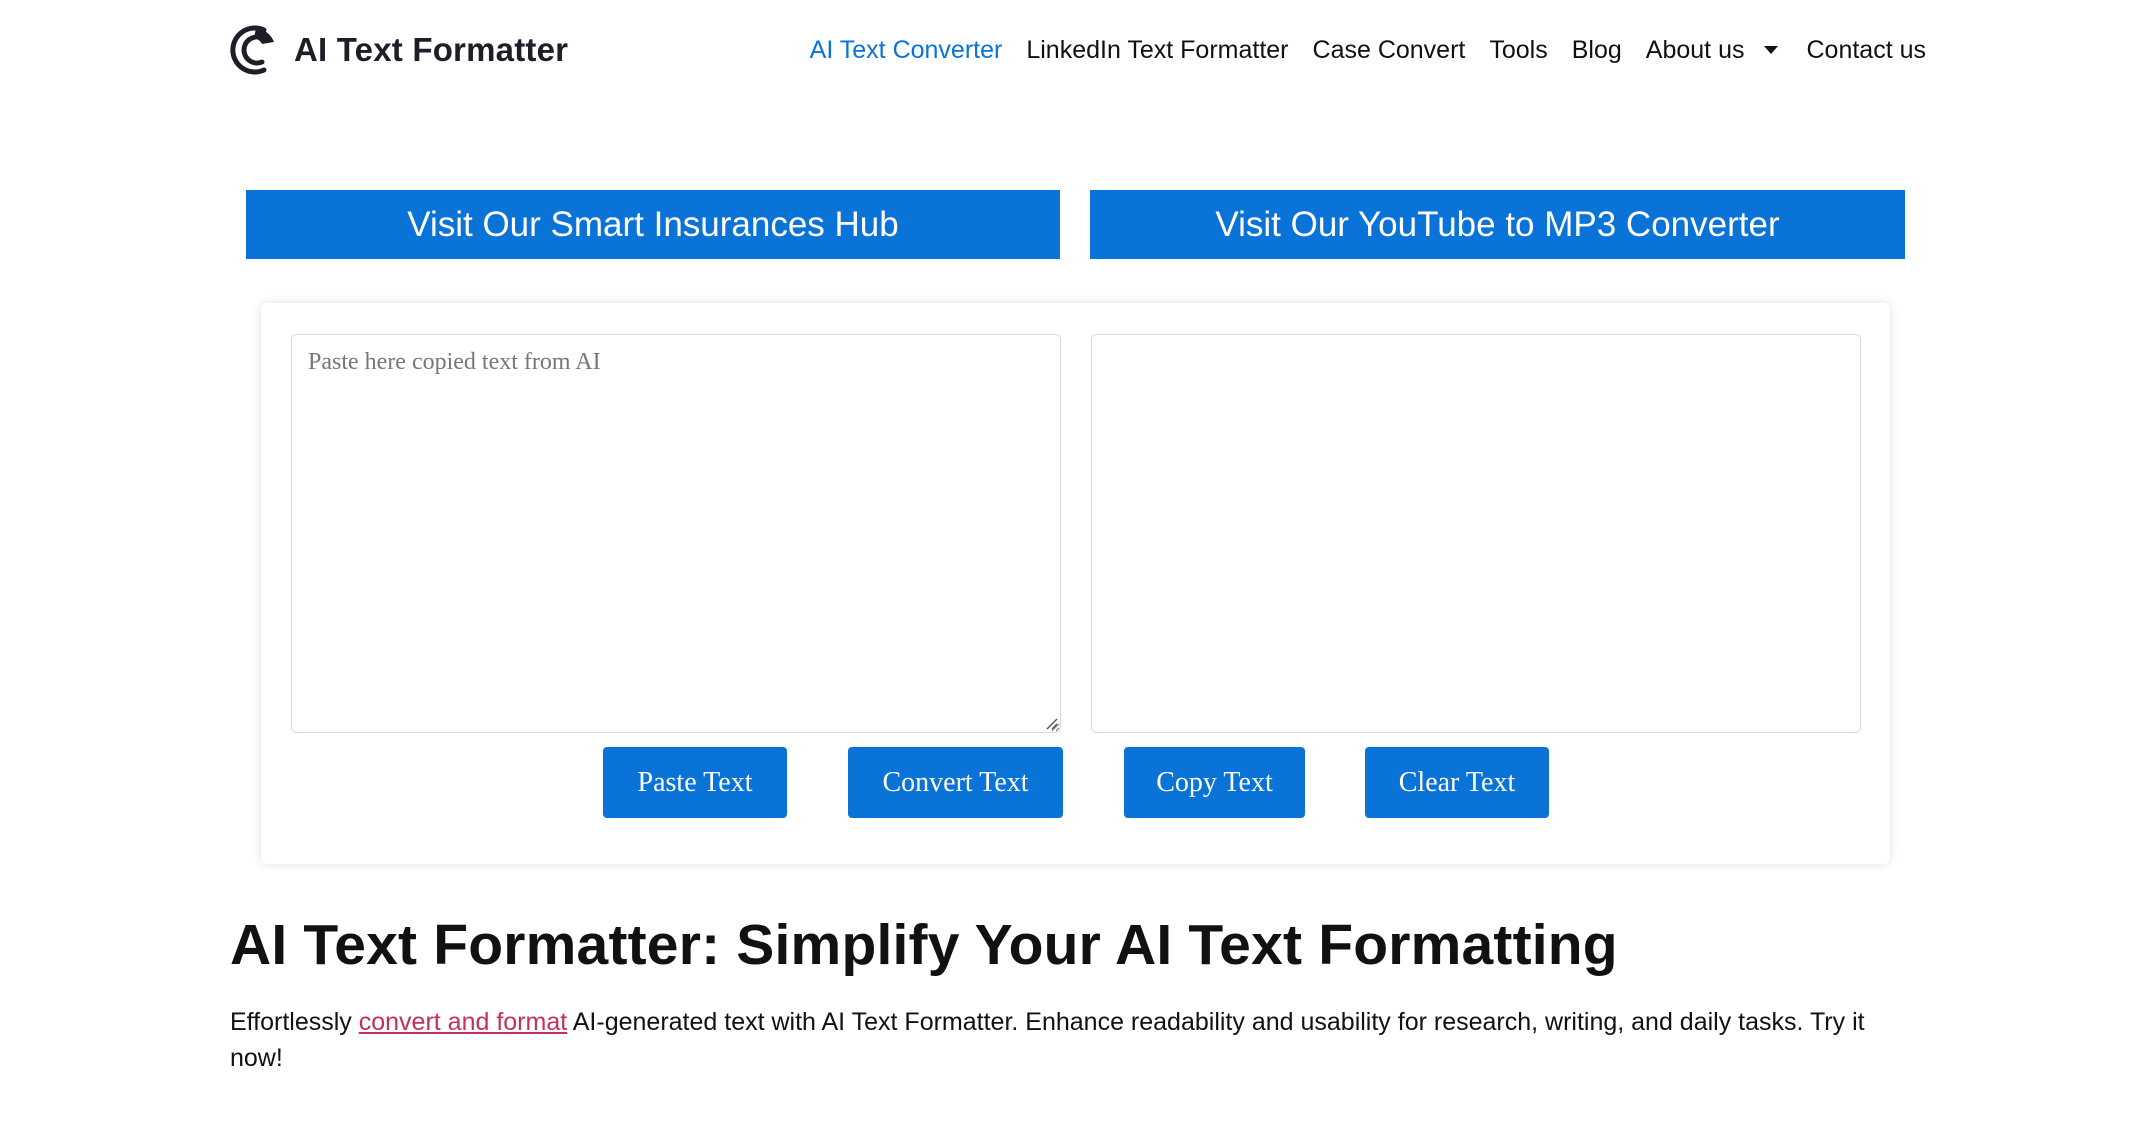  I want to click on logo-text: AI Text Formatter, so click(431, 49).